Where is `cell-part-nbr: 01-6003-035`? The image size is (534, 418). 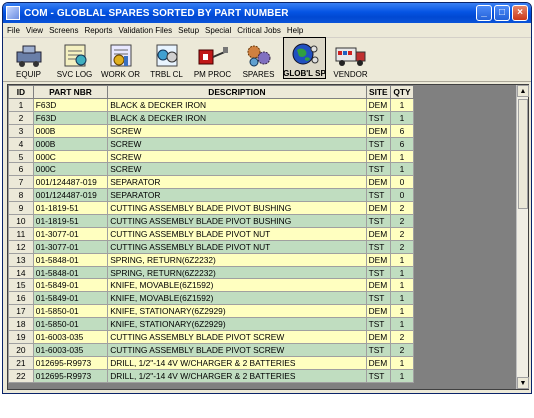
cell-part-nbr: 01-6003-035 is located at coordinates (70, 337).